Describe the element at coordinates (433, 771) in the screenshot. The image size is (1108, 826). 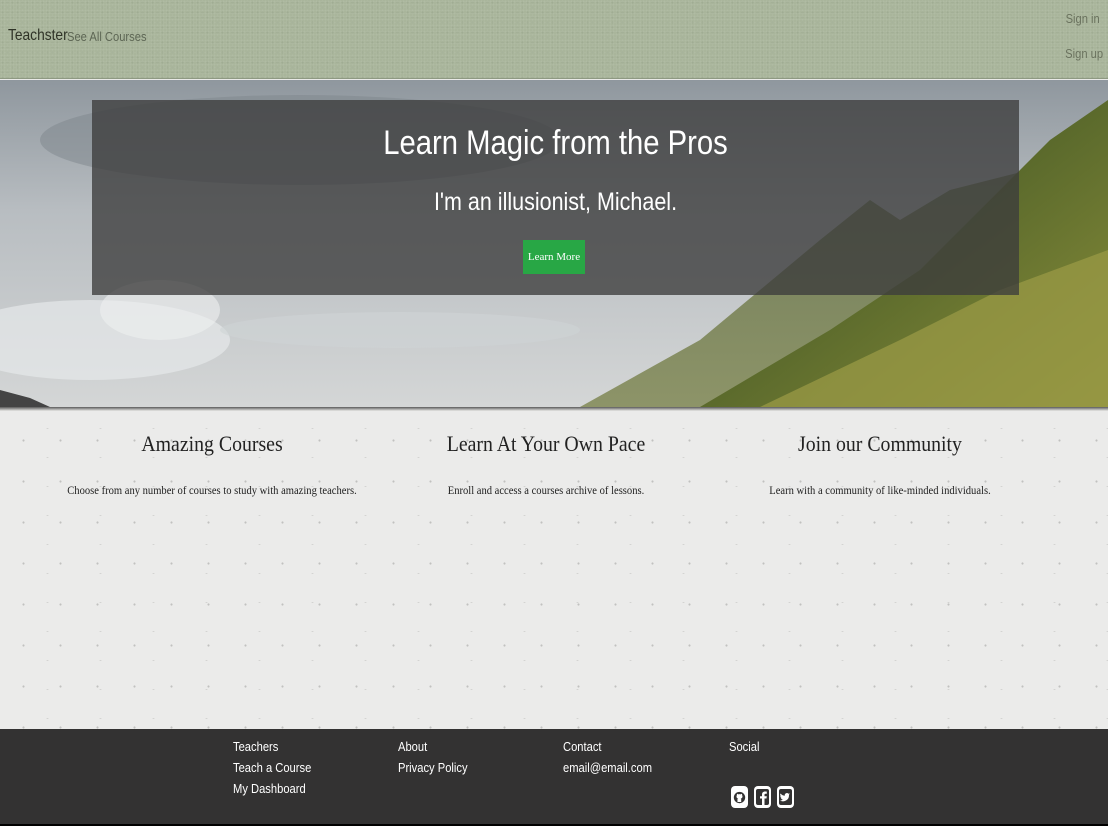
I see `footer-link-privacy-policy: Privacy Policy` at that location.